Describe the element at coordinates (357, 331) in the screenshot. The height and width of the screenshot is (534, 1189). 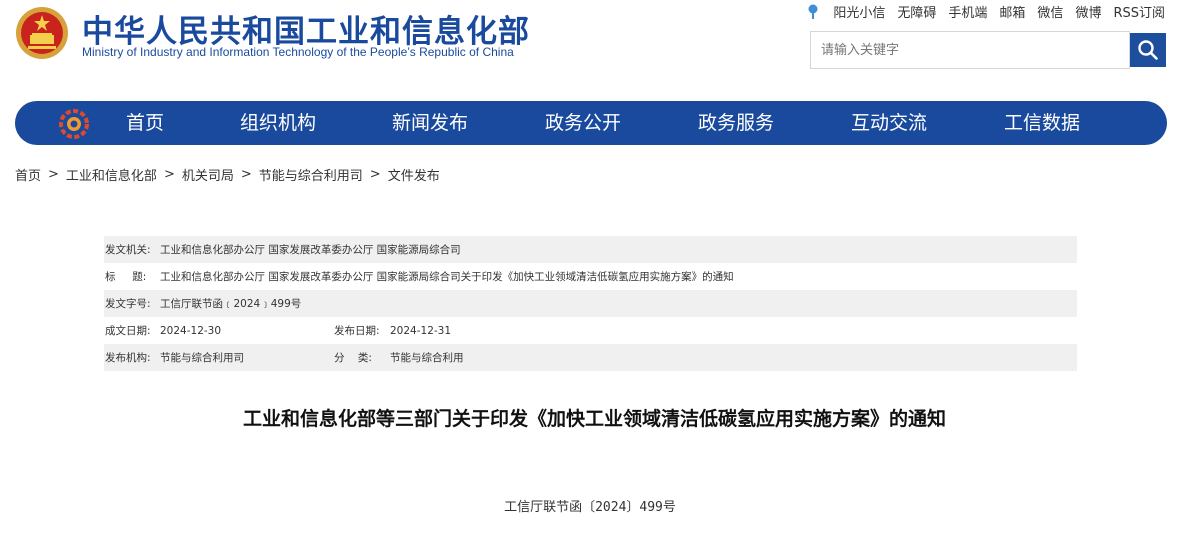
I see `meta-label-published: 发布日期:` at that location.